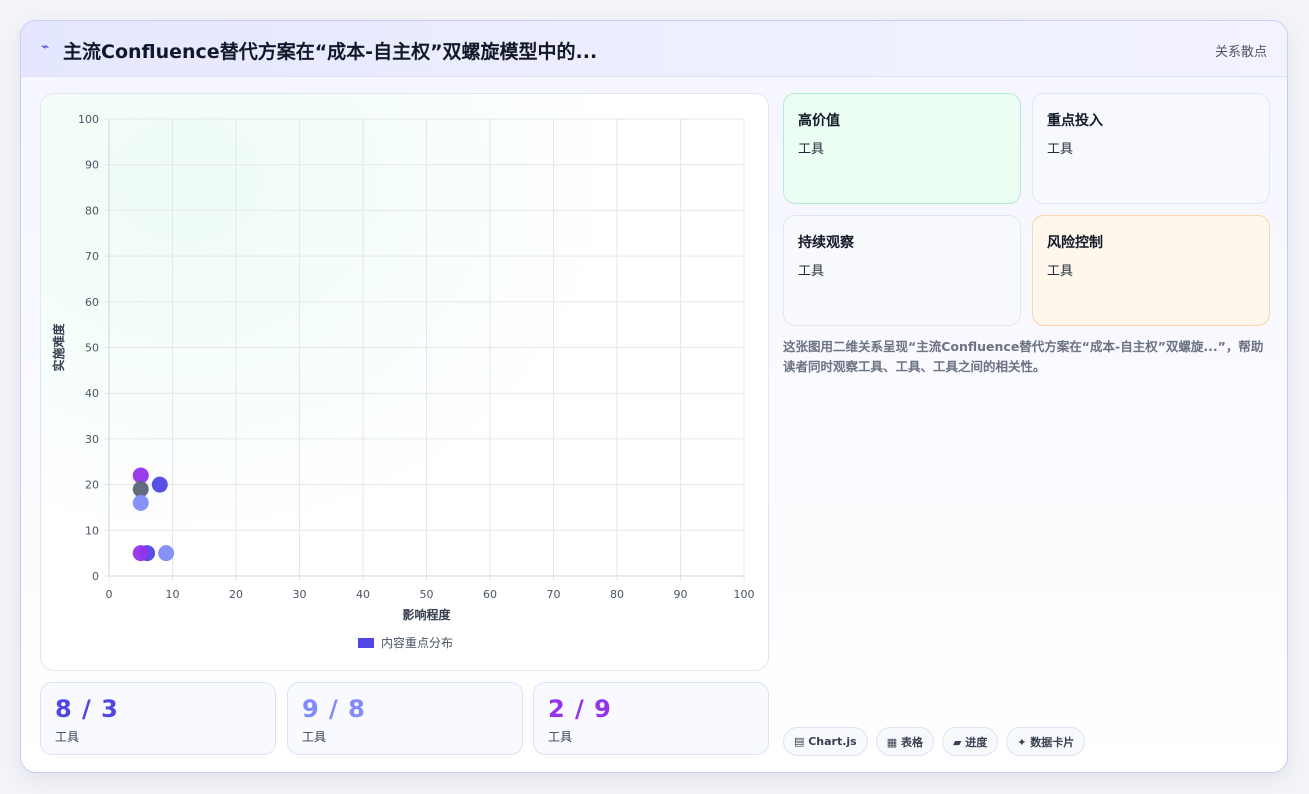  Describe the element at coordinates (405, 718) in the screenshot. I see `stat-card-2: 9 / 8 工具` at that location.